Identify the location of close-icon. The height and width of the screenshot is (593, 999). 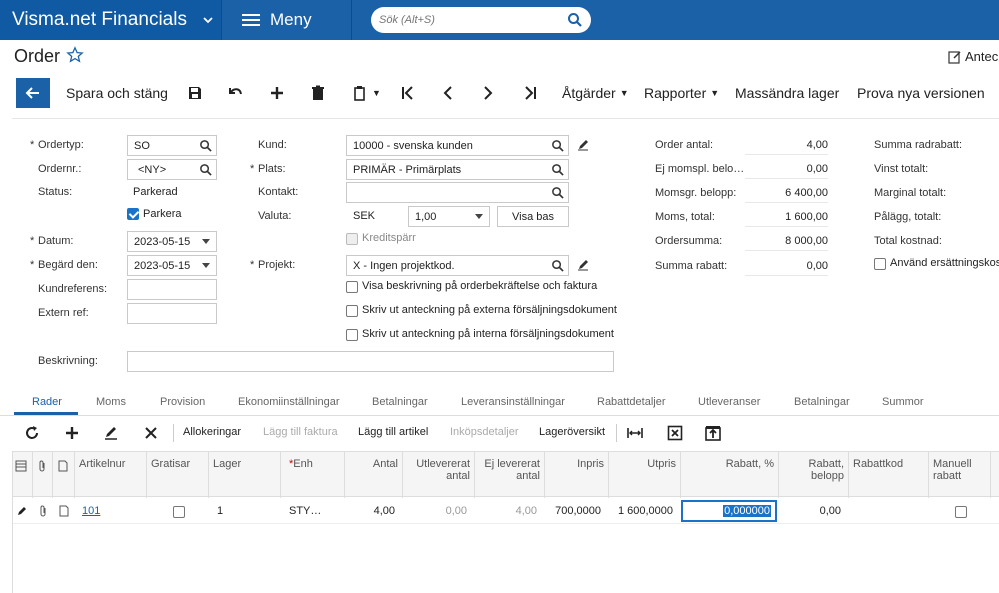
(151, 433).